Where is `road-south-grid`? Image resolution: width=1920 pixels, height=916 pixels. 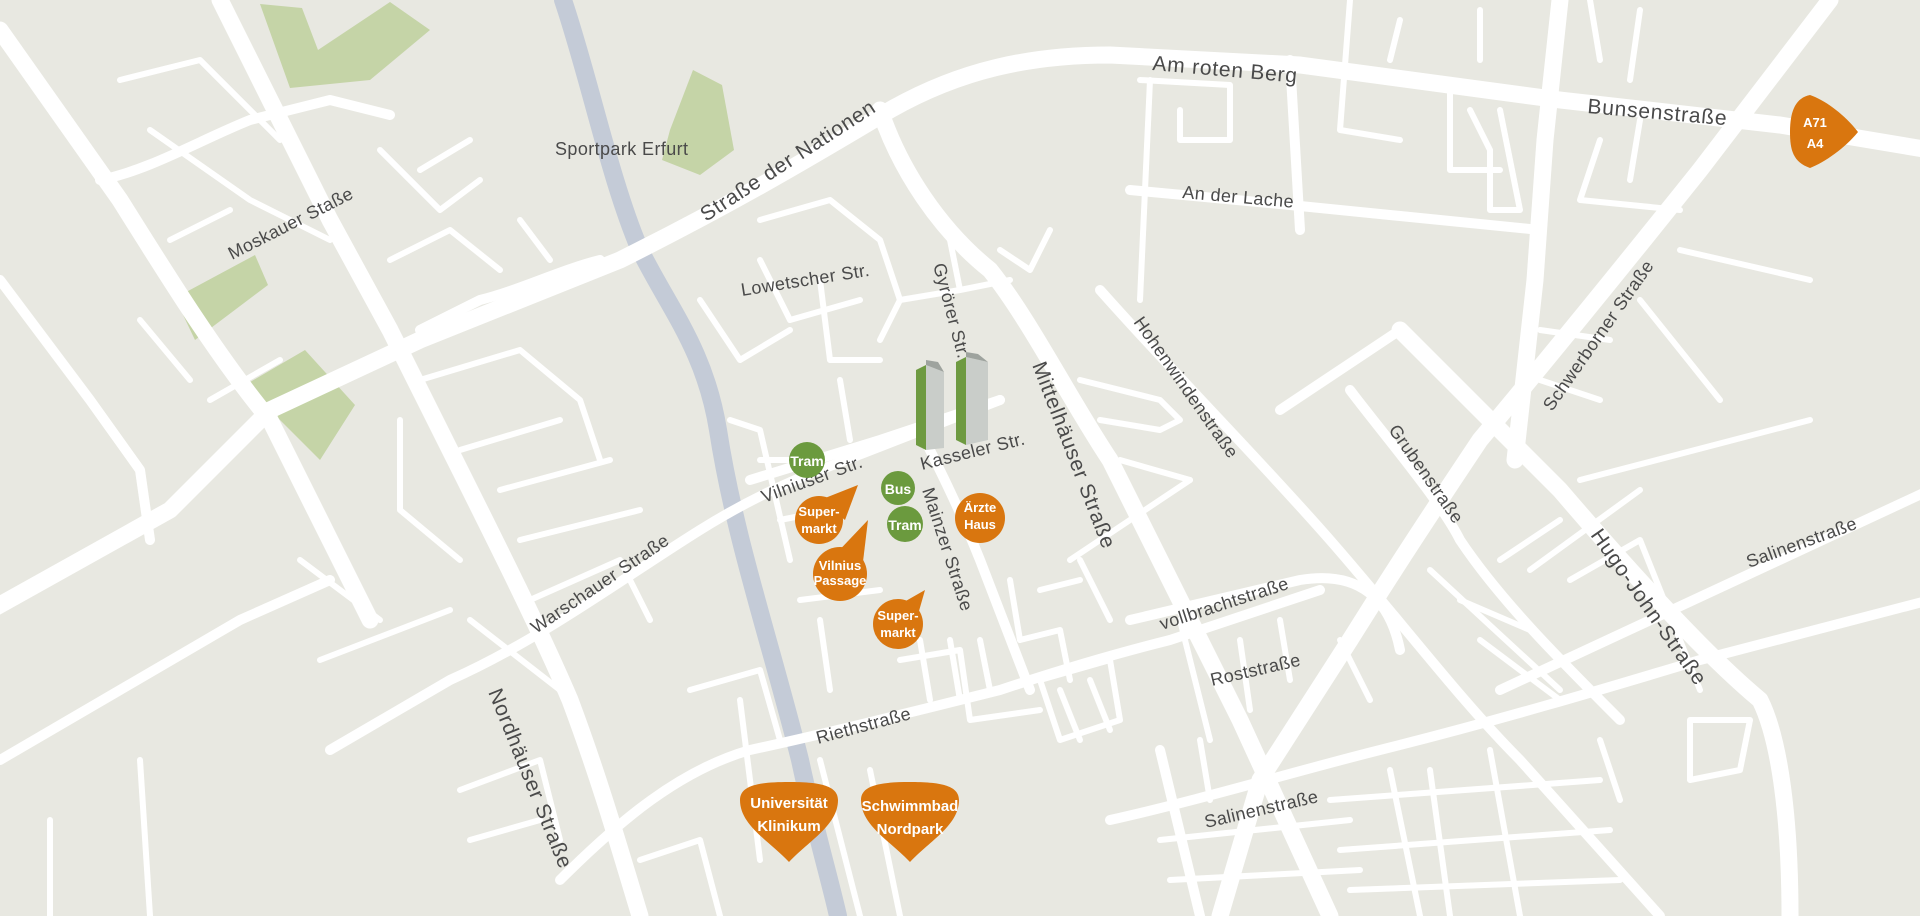
road-south-grid is located at coordinates (1180, 830).